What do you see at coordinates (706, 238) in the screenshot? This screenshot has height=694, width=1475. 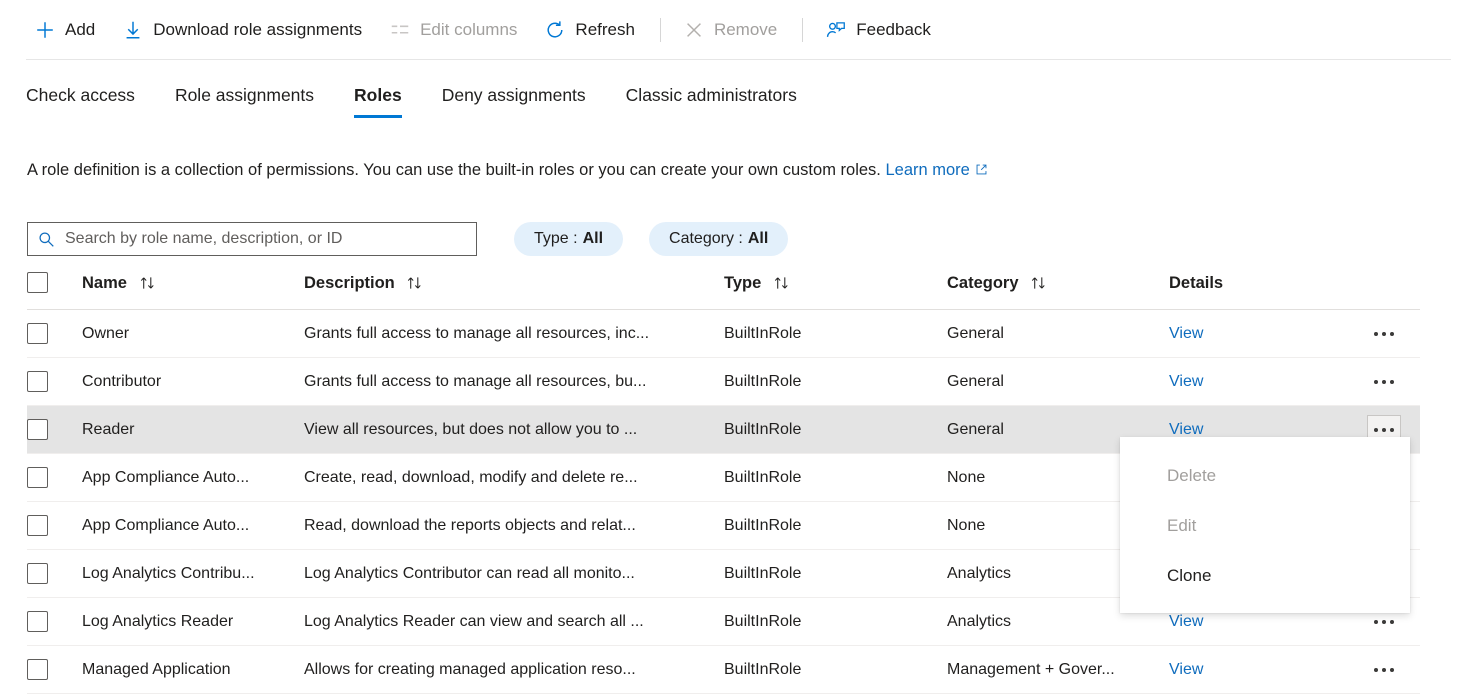 I see `filter-pill-category-label: Category :` at bounding box center [706, 238].